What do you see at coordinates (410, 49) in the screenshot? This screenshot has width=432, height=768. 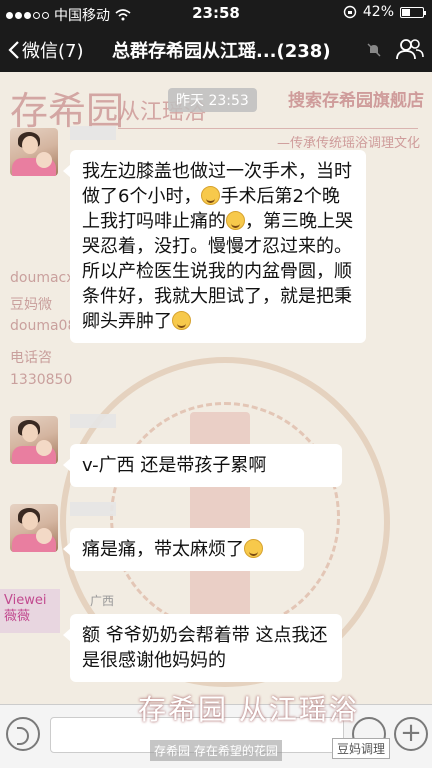 I see `group-members-icon` at bounding box center [410, 49].